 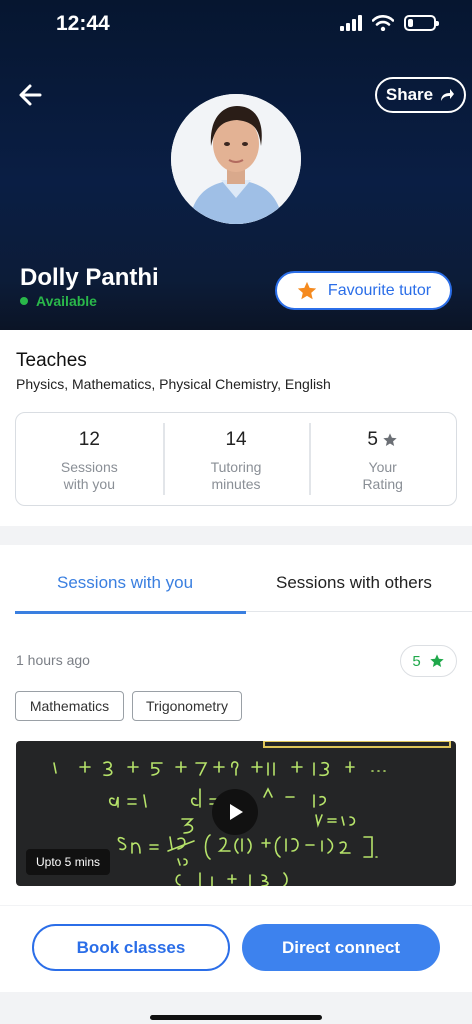 I want to click on availability-label: Available, so click(x=66, y=301).